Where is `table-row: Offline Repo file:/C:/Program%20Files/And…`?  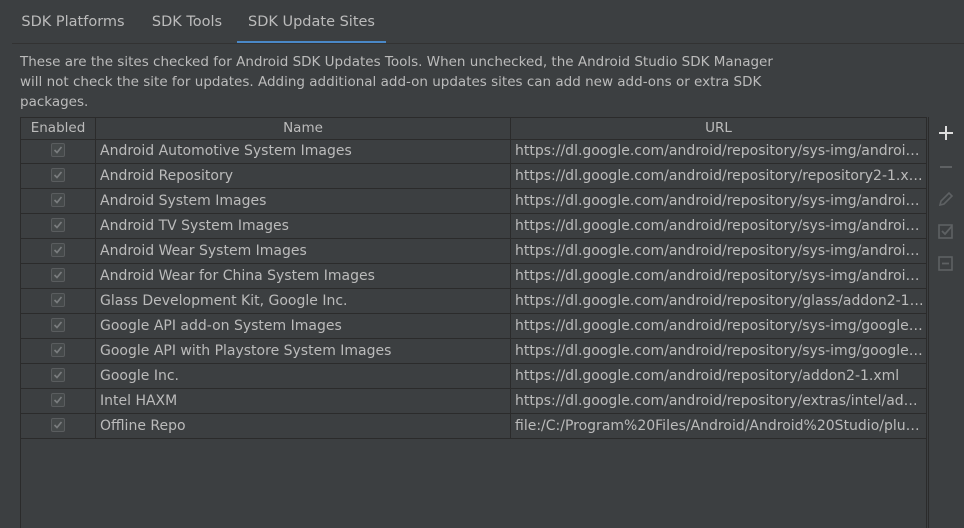
table-row: Offline Repo file:/C:/Program%20Files/And… is located at coordinates (473, 426).